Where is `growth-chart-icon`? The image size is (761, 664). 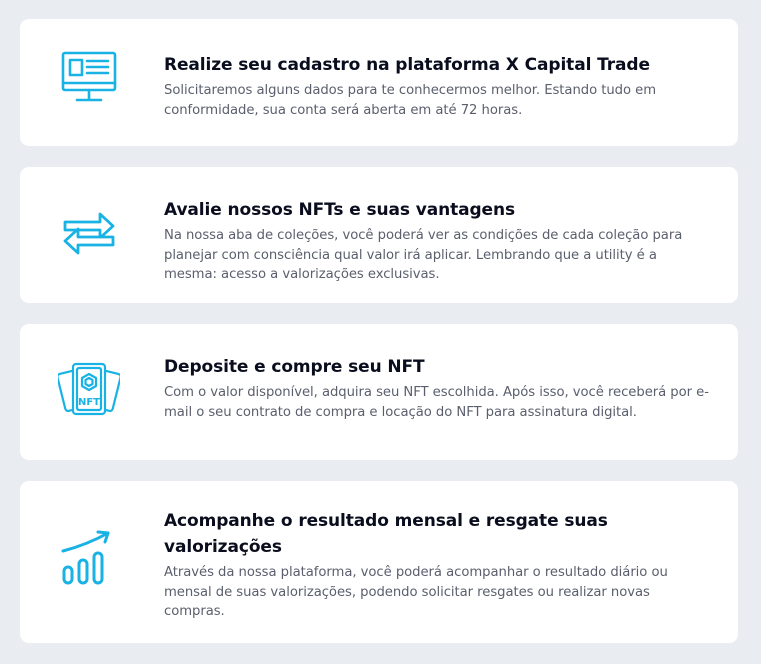
growth-chart-icon is located at coordinates (89, 560).